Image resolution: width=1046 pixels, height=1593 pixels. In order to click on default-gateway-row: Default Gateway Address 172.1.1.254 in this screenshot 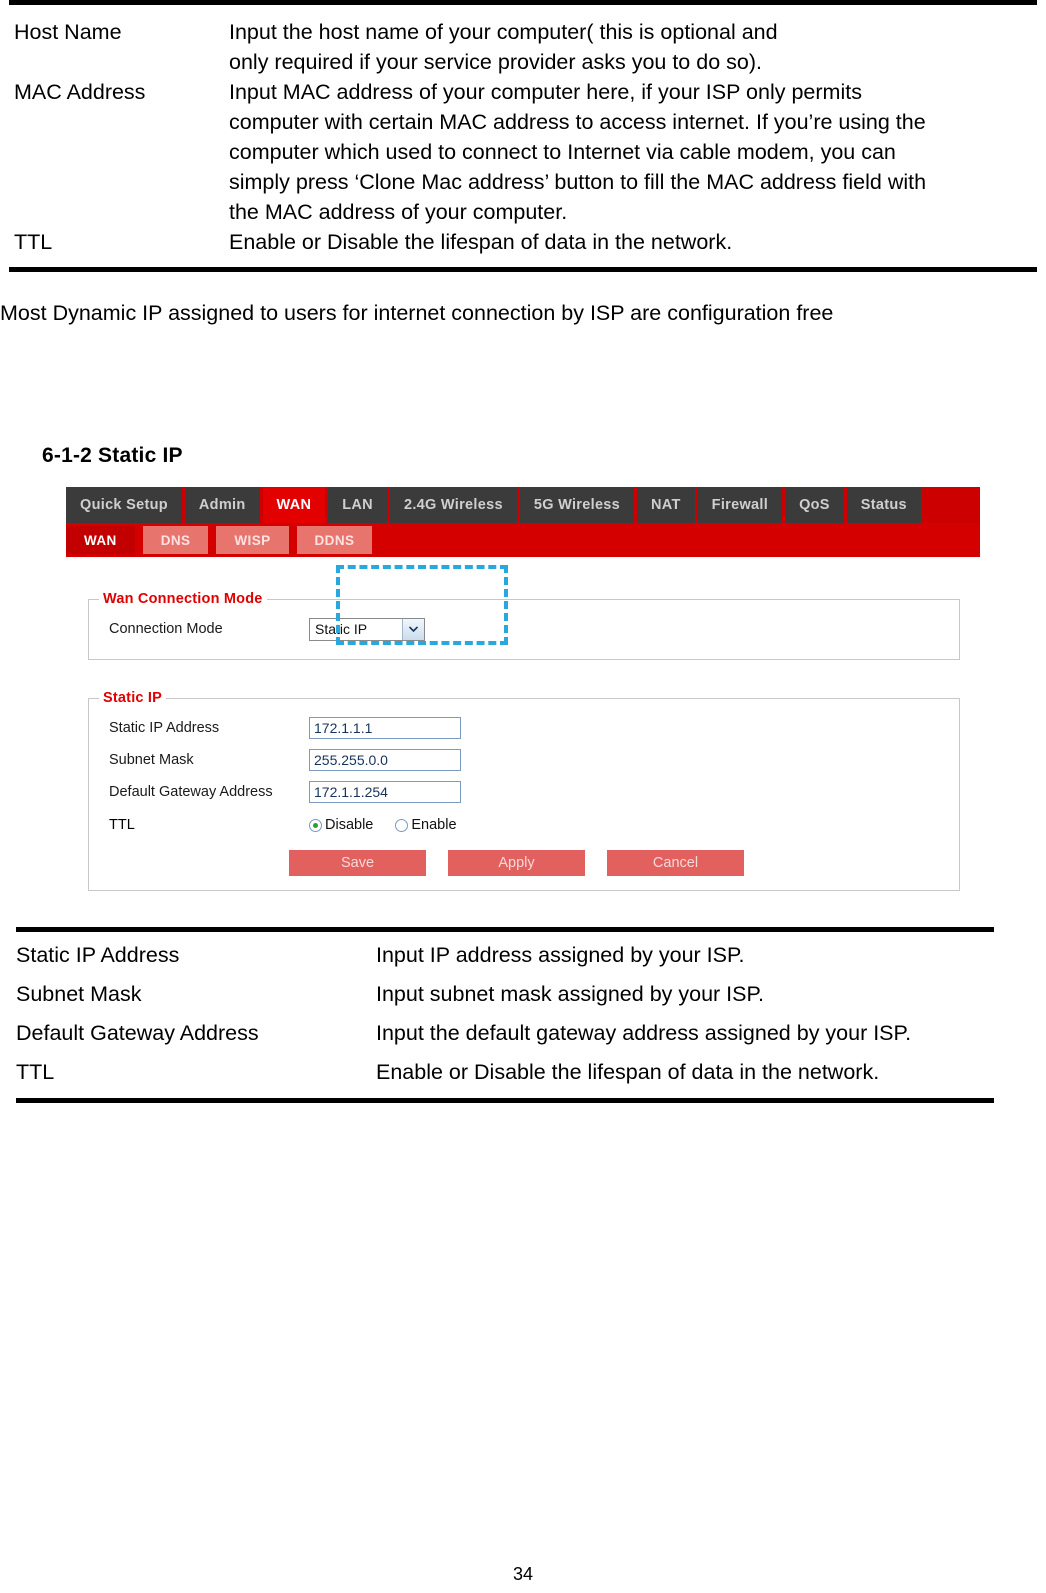, I will do `click(524, 792)`.